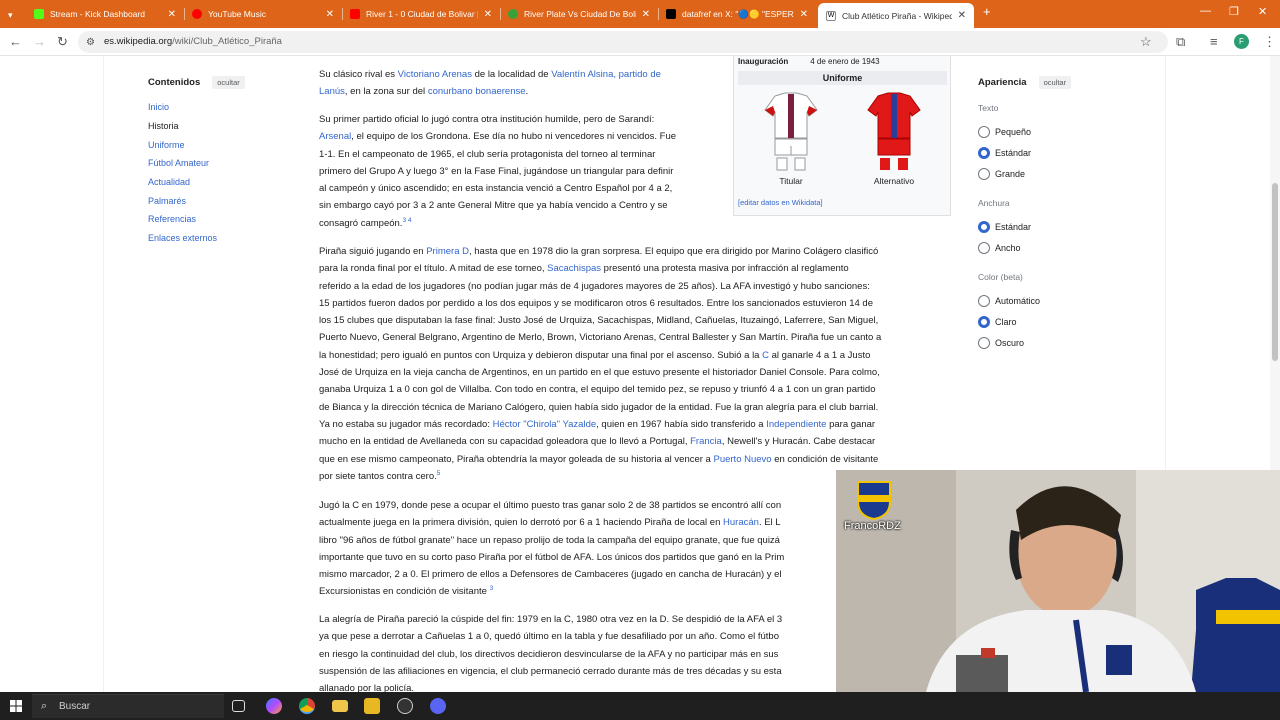  Describe the element at coordinates (874, 500) in the screenshot. I see `boca-juniors-crest-icon` at that location.